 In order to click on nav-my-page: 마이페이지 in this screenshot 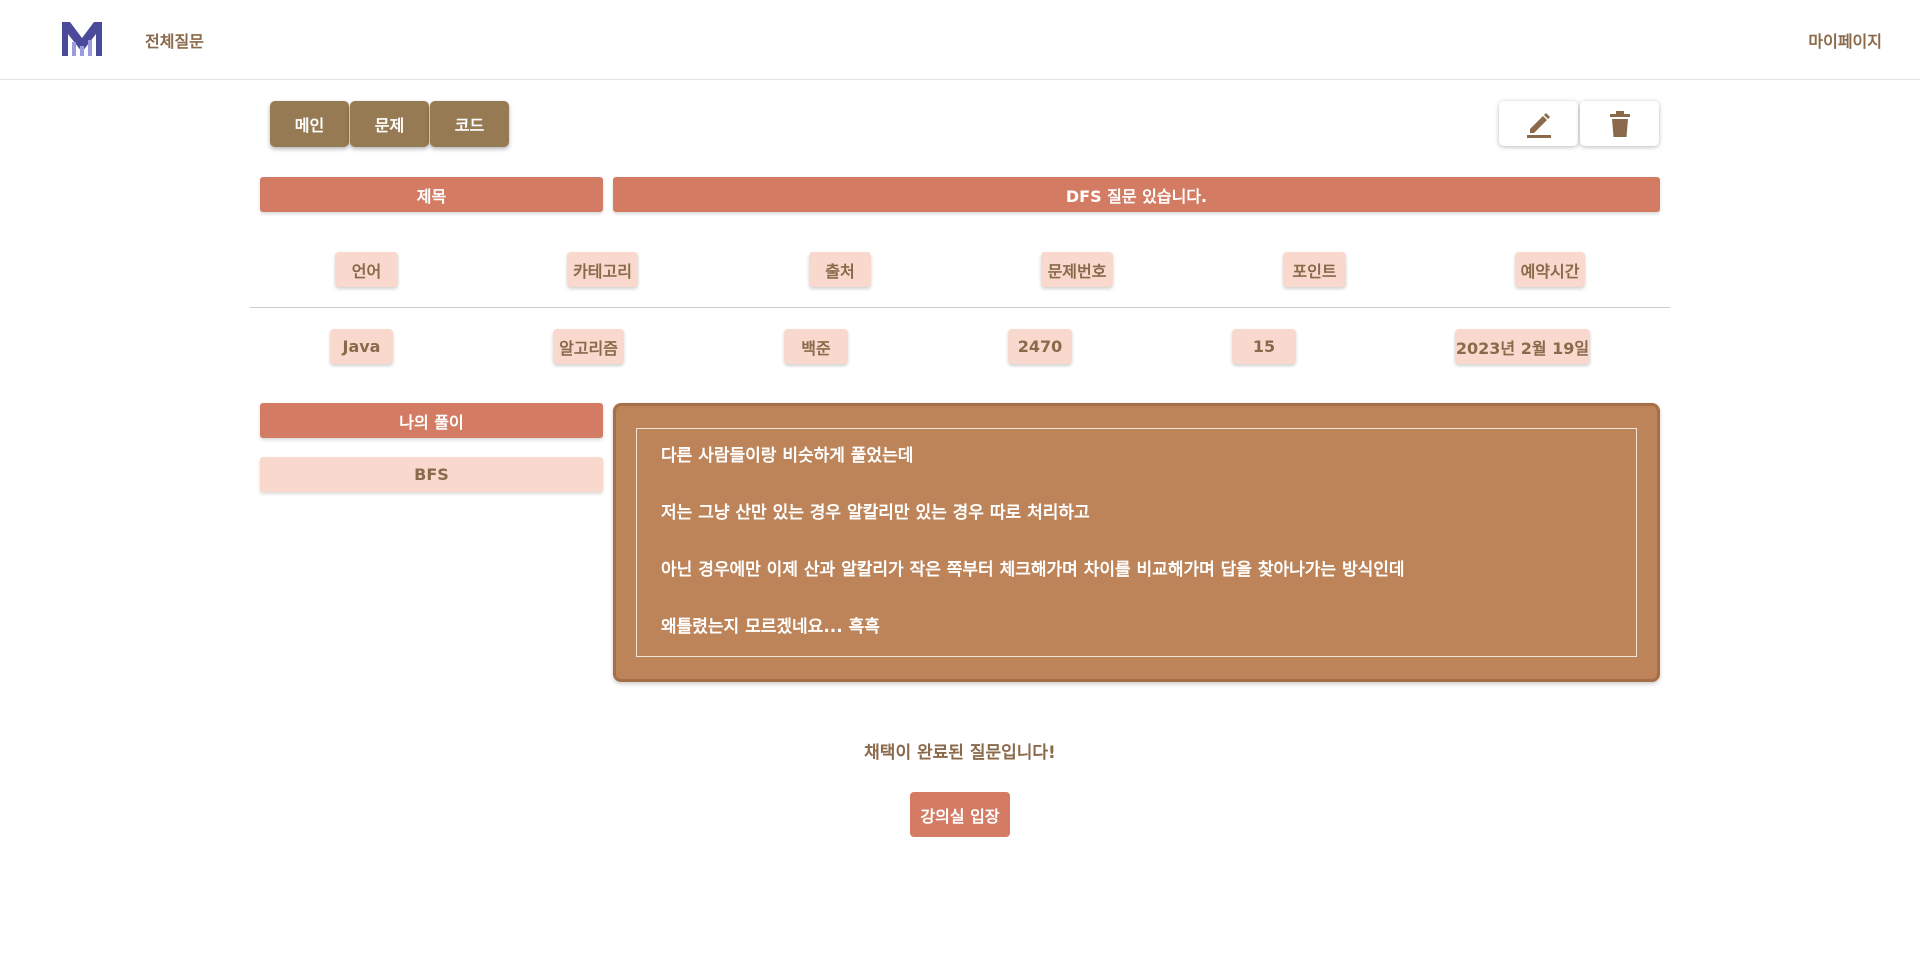, I will do `click(1845, 40)`.